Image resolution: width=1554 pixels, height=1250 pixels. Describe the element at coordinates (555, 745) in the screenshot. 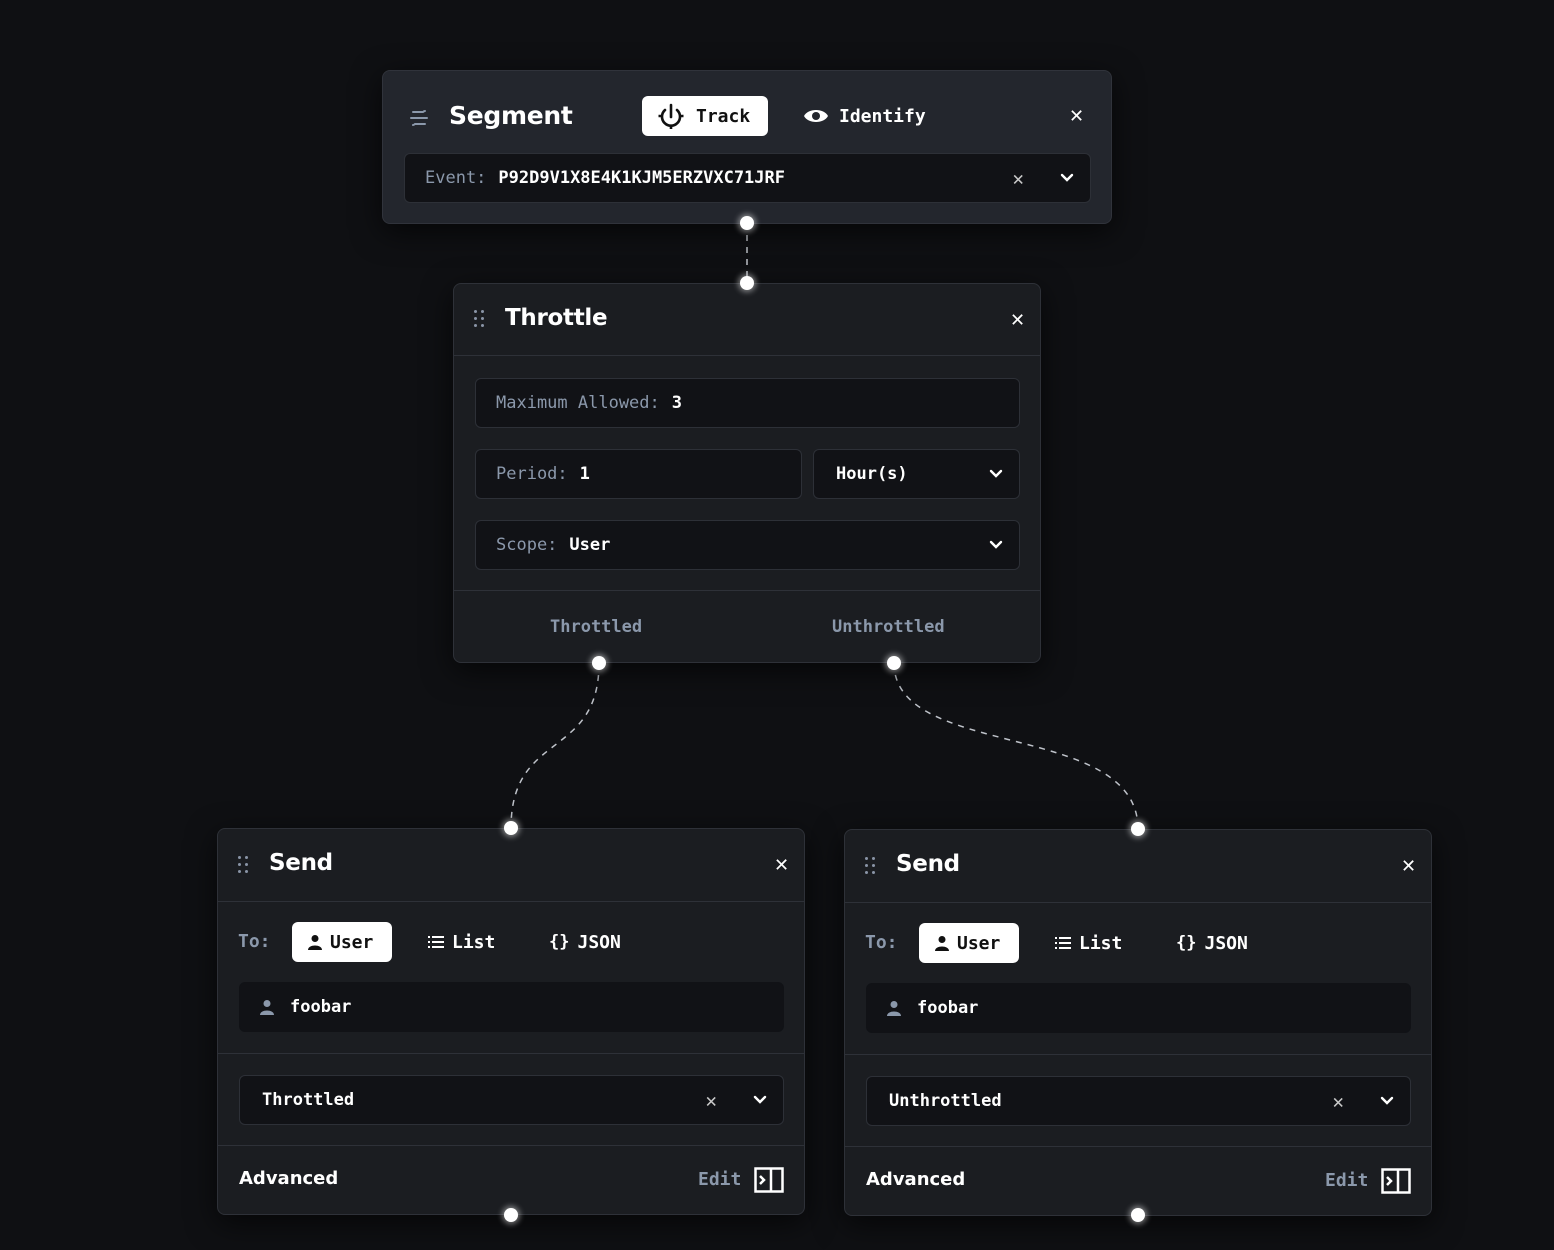

I see `edge-throttled-to-send` at that location.